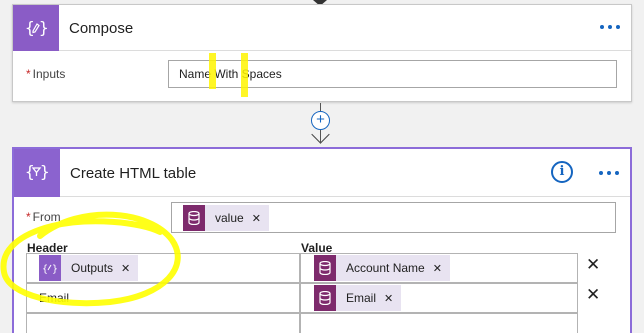 The image size is (644, 333). I want to click on token-label: Outputs, so click(92, 268).